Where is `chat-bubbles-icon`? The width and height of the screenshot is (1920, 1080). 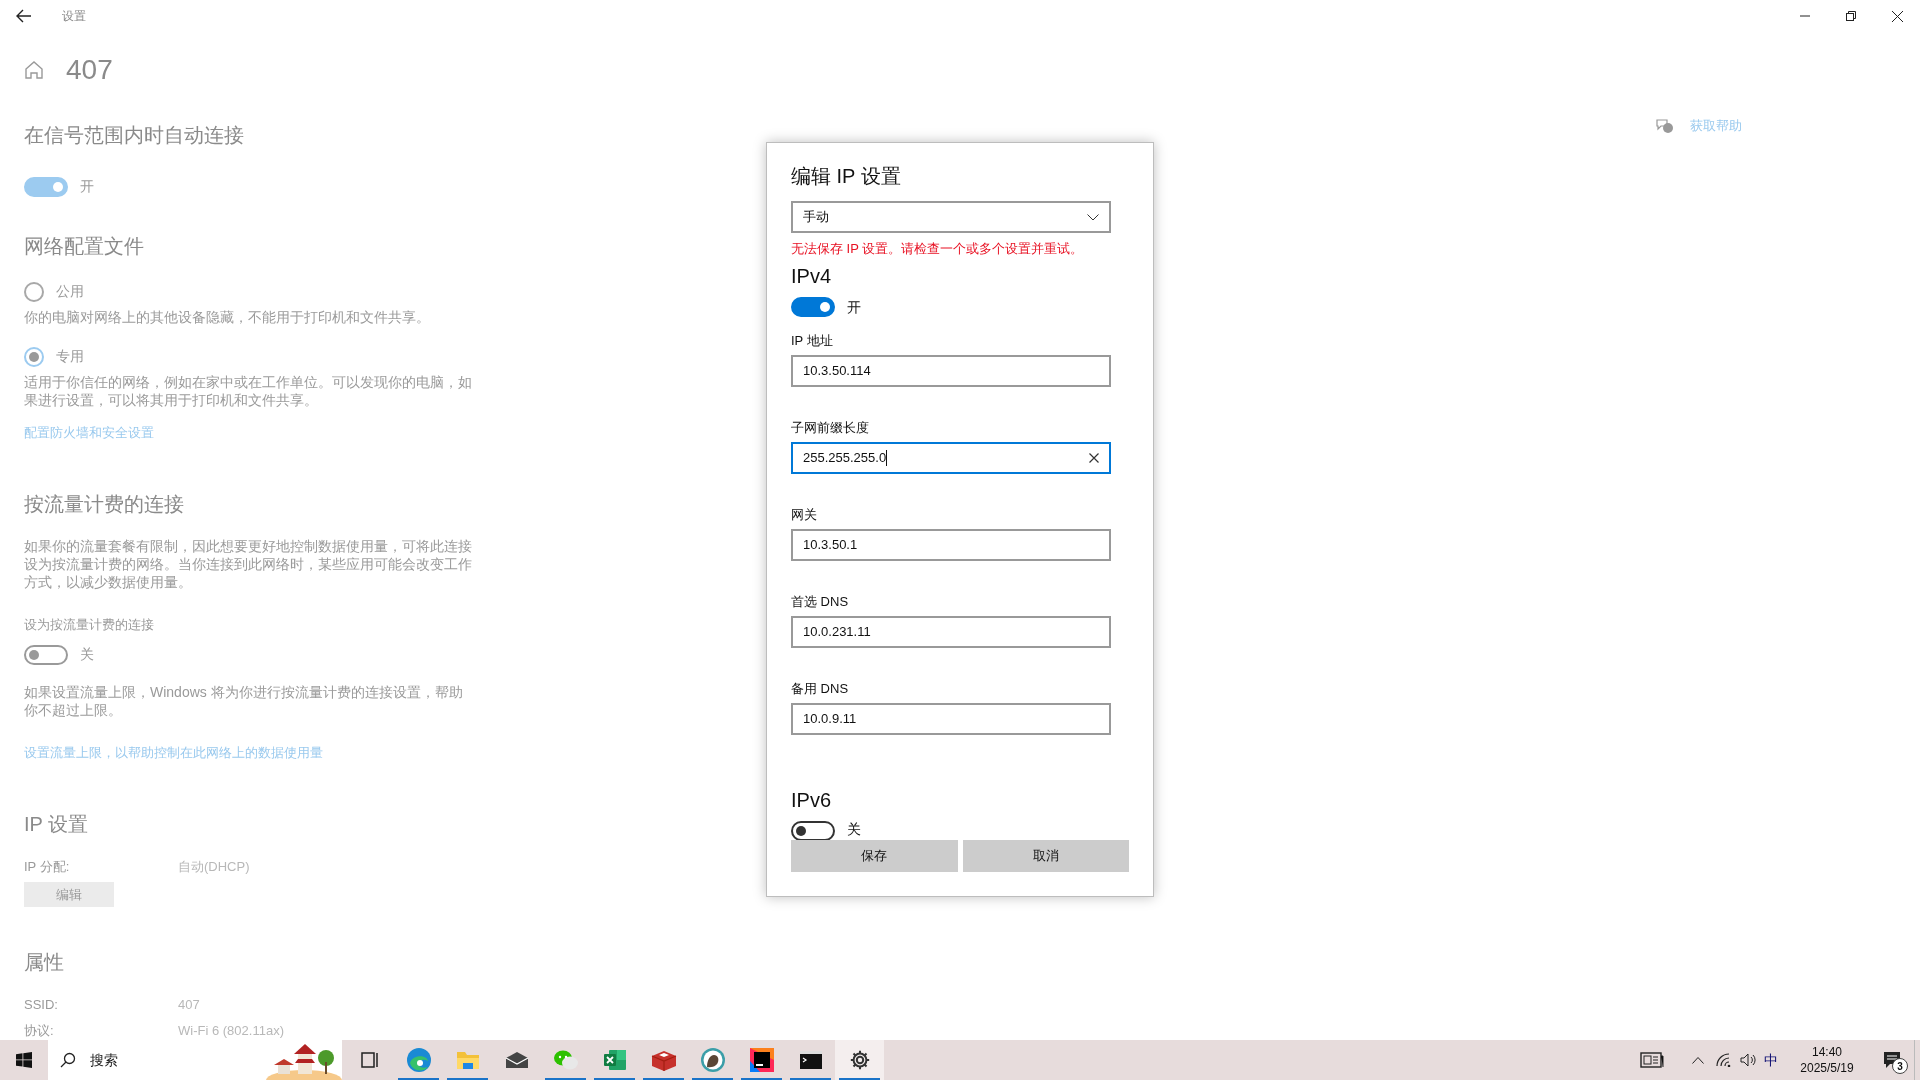
chat-bubbles-icon is located at coordinates (565, 1060).